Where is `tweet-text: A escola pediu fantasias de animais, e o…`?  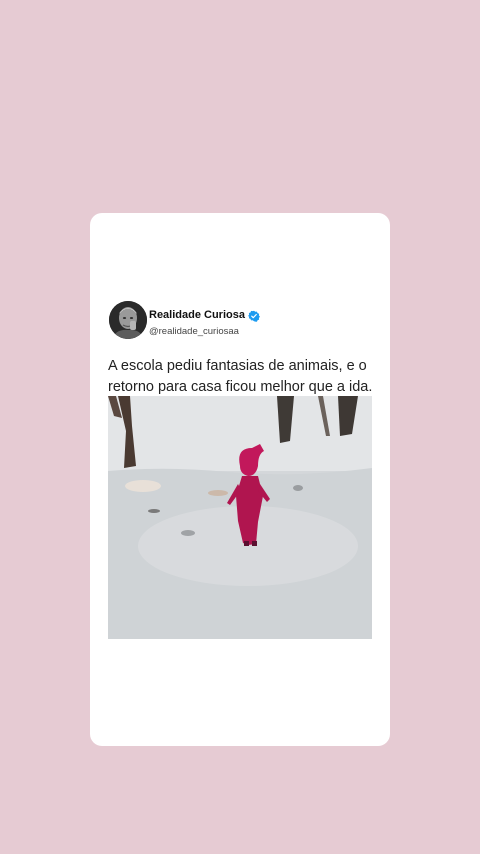
tweet-text: A escola pediu fantasias de animais, e o… is located at coordinates (240, 376).